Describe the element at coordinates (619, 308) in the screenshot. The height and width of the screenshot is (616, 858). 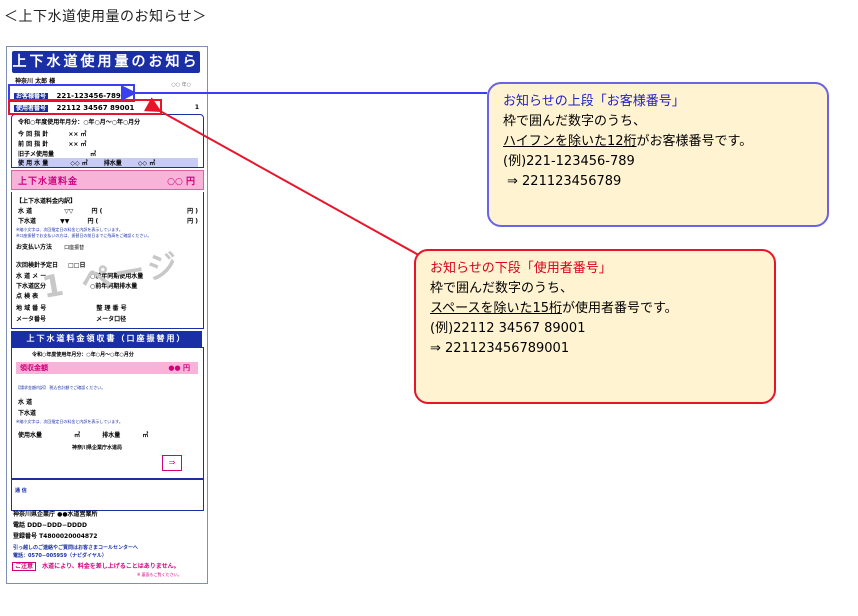
I see `user-callout-line2-rest: が使用者番号です。` at that location.